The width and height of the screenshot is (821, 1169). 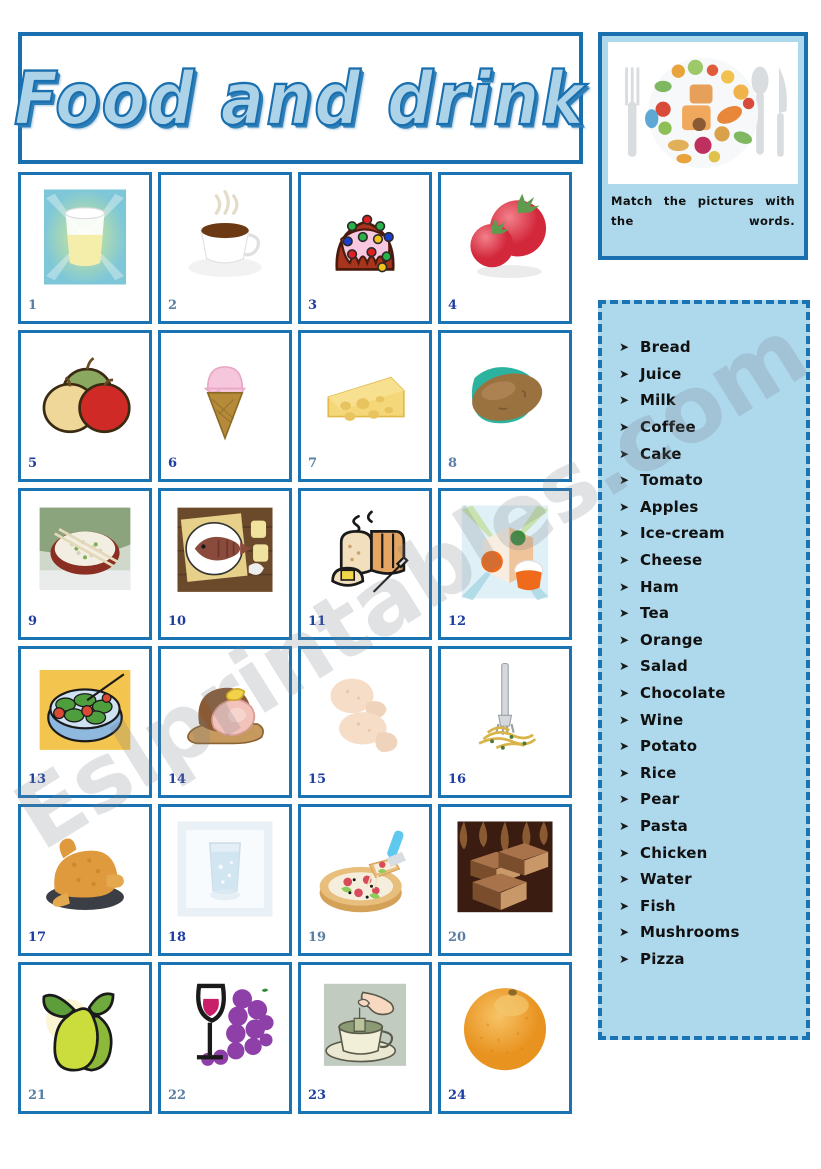 What do you see at coordinates (710, 507) in the screenshot?
I see `word-list-item: ➤ Apples` at bounding box center [710, 507].